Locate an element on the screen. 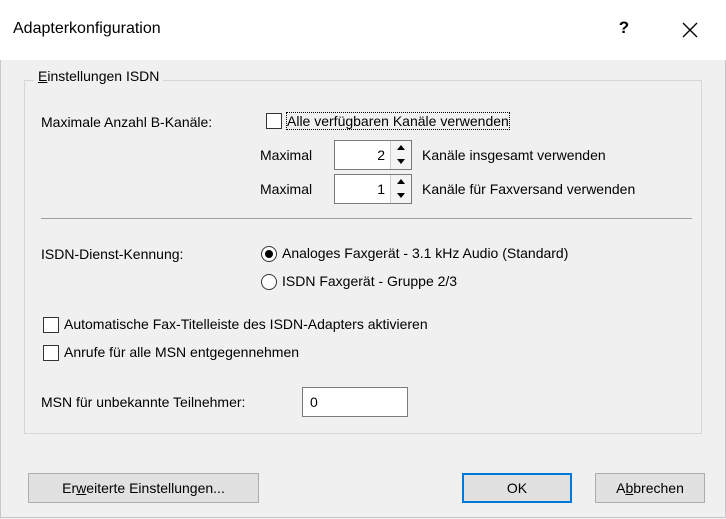 The image size is (726, 519). total-channels-spinner: 2 is located at coordinates (373, 155).